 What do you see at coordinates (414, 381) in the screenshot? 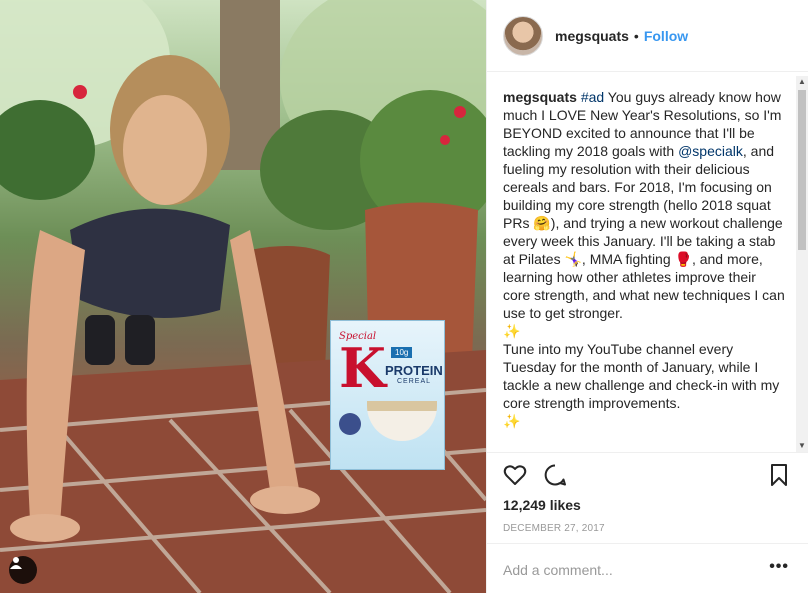
I see `box-product-subname: CEREAL` at bounding box center [414, 381].